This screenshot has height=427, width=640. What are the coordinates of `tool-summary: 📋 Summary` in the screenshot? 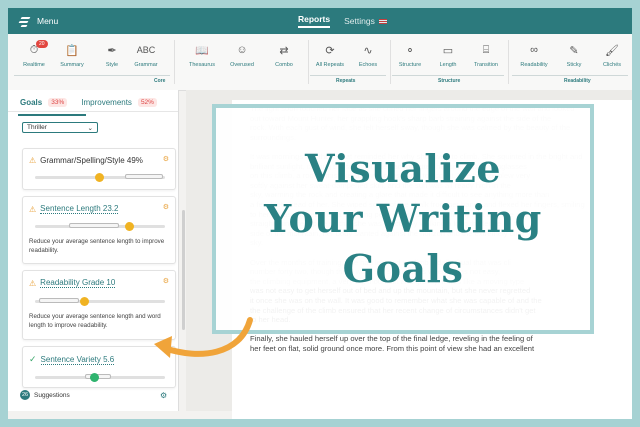 It's located at (72, 55).